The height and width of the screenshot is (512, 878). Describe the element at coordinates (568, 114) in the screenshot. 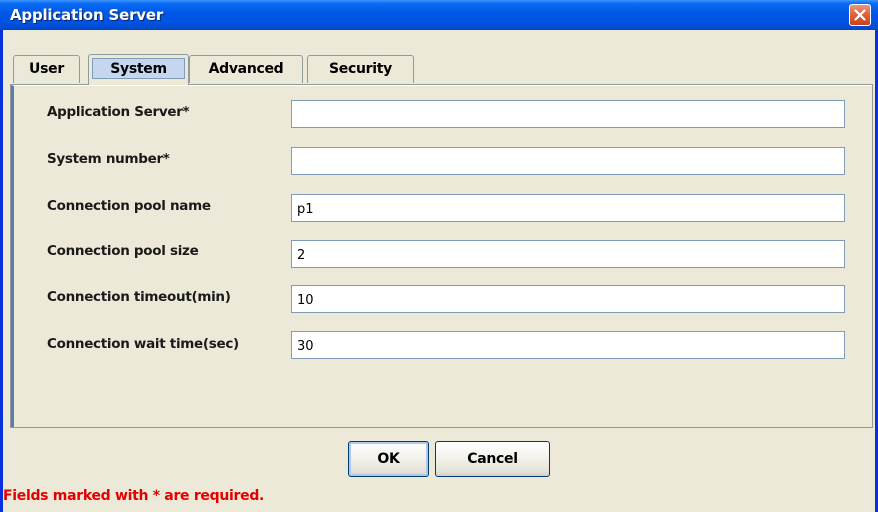

I see `application-server-input` at that location.